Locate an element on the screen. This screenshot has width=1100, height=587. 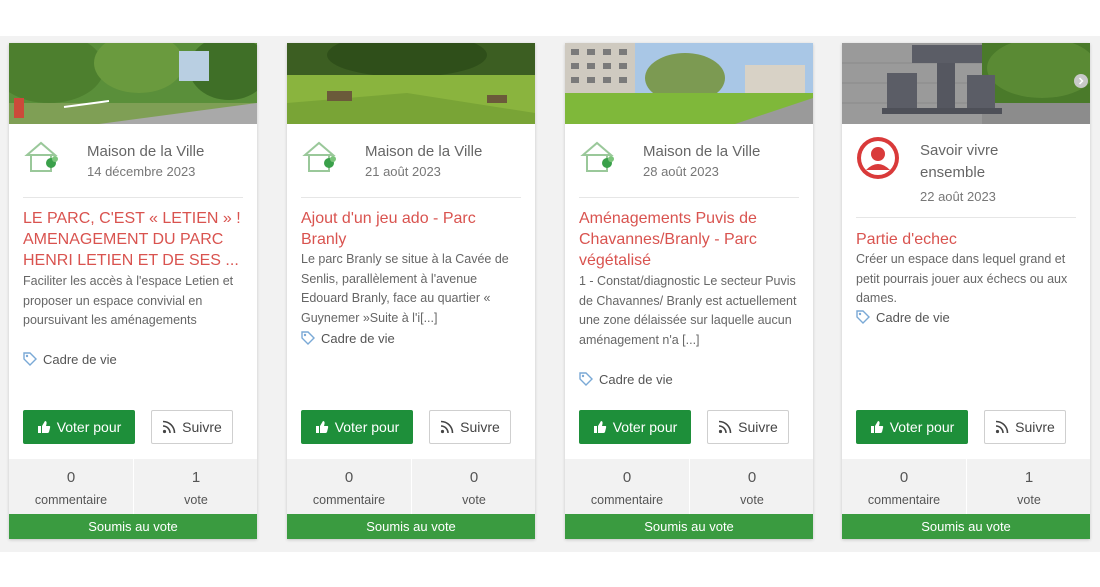
user-avatar-icon is located at coordinates (878, 158).